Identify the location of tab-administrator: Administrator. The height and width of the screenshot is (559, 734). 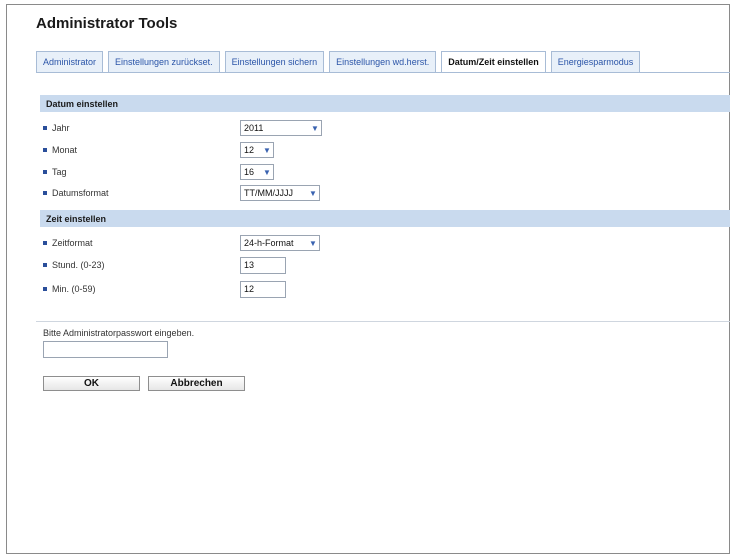
(70, 62).